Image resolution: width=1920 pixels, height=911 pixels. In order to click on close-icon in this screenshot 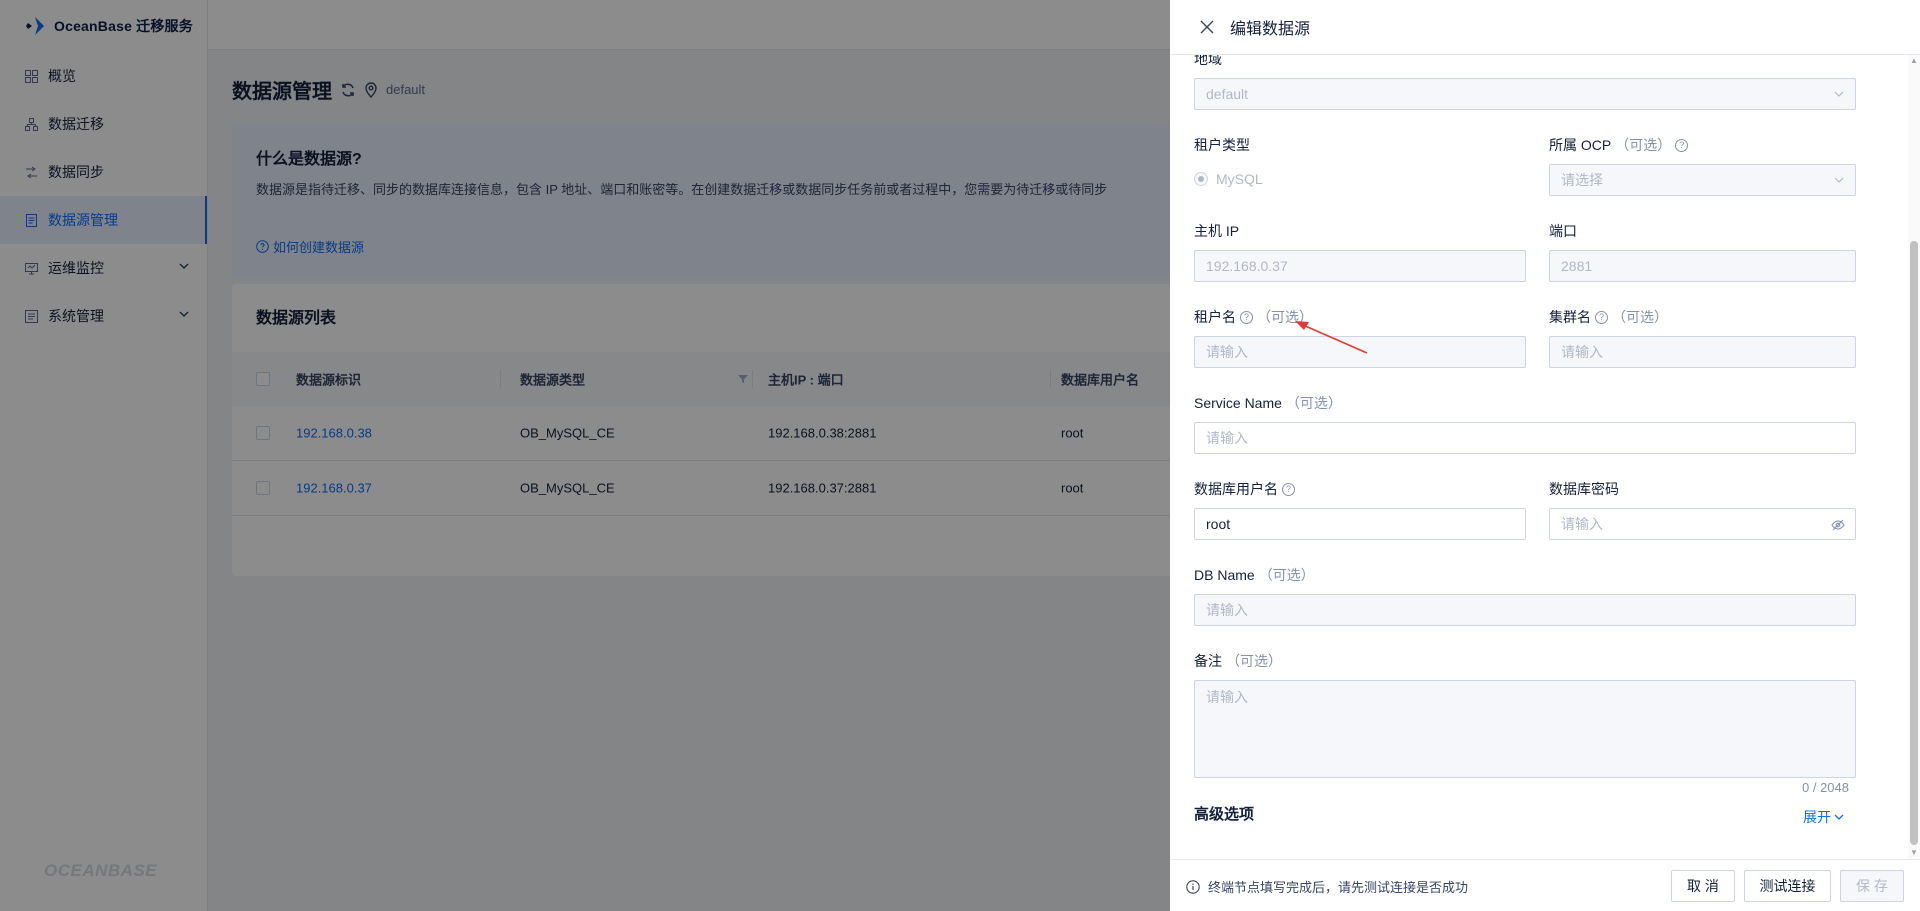, I will do `click(1207, 27)`.